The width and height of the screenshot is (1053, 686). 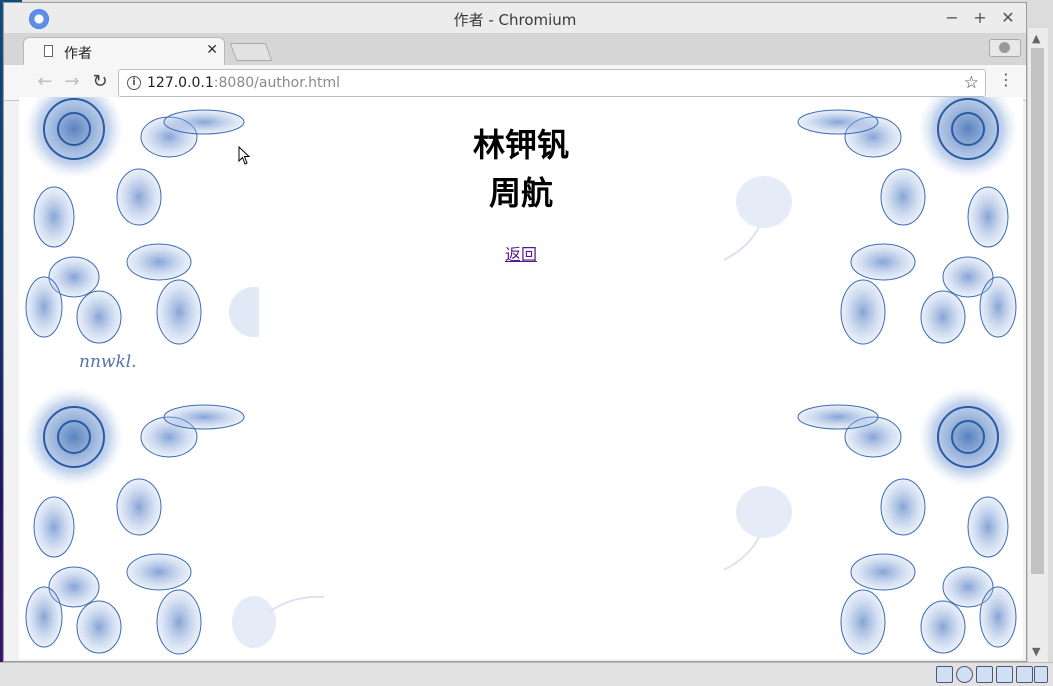 I want to click on url-text: 127.0.0.1:8080/author.html, so click(x=243, y=83).